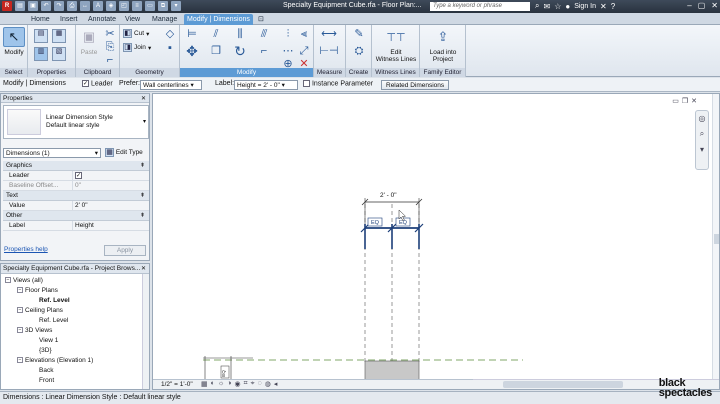 The width and height of the screenshot is (720, 404). What do you see at coordinates (59, 54) in the screenshot?
I see `category-params-icon: ▧` at bounding box center [59, 54].